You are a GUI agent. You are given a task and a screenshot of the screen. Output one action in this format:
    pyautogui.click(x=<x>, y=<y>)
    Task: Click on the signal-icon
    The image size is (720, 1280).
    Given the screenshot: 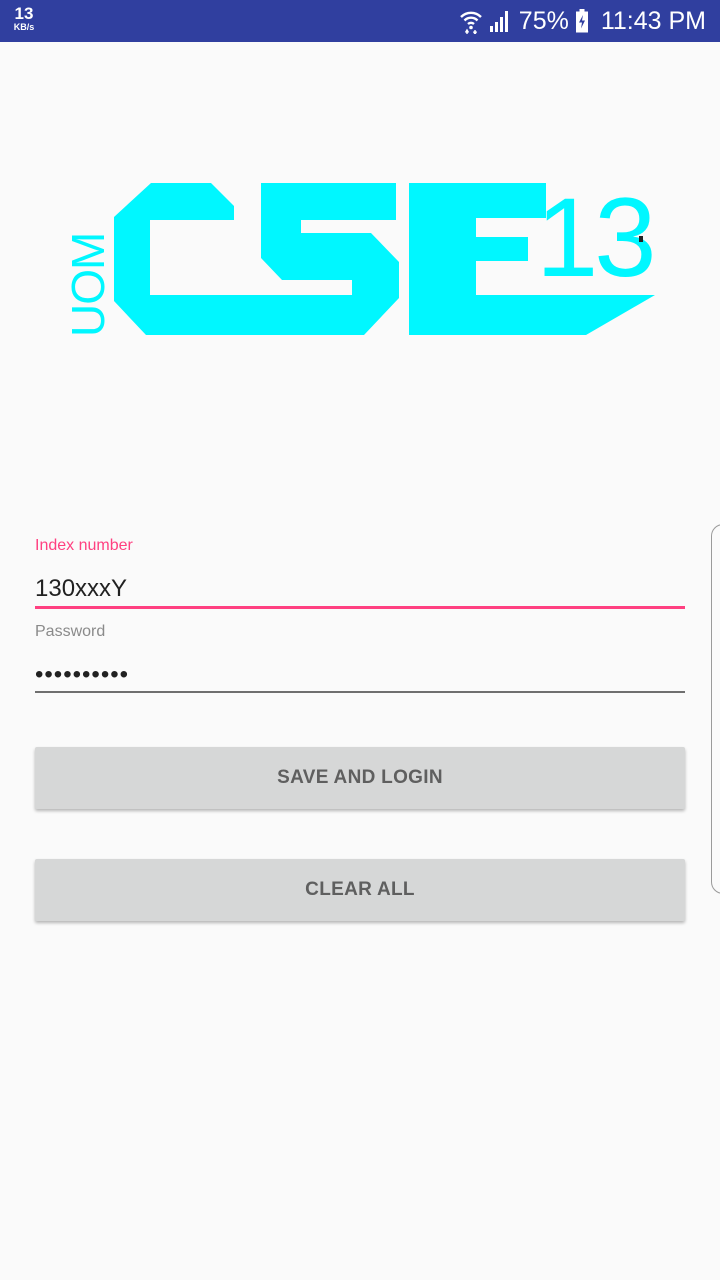 What is the action you would take?
    pyautogui.click(x=500, y=21)
    